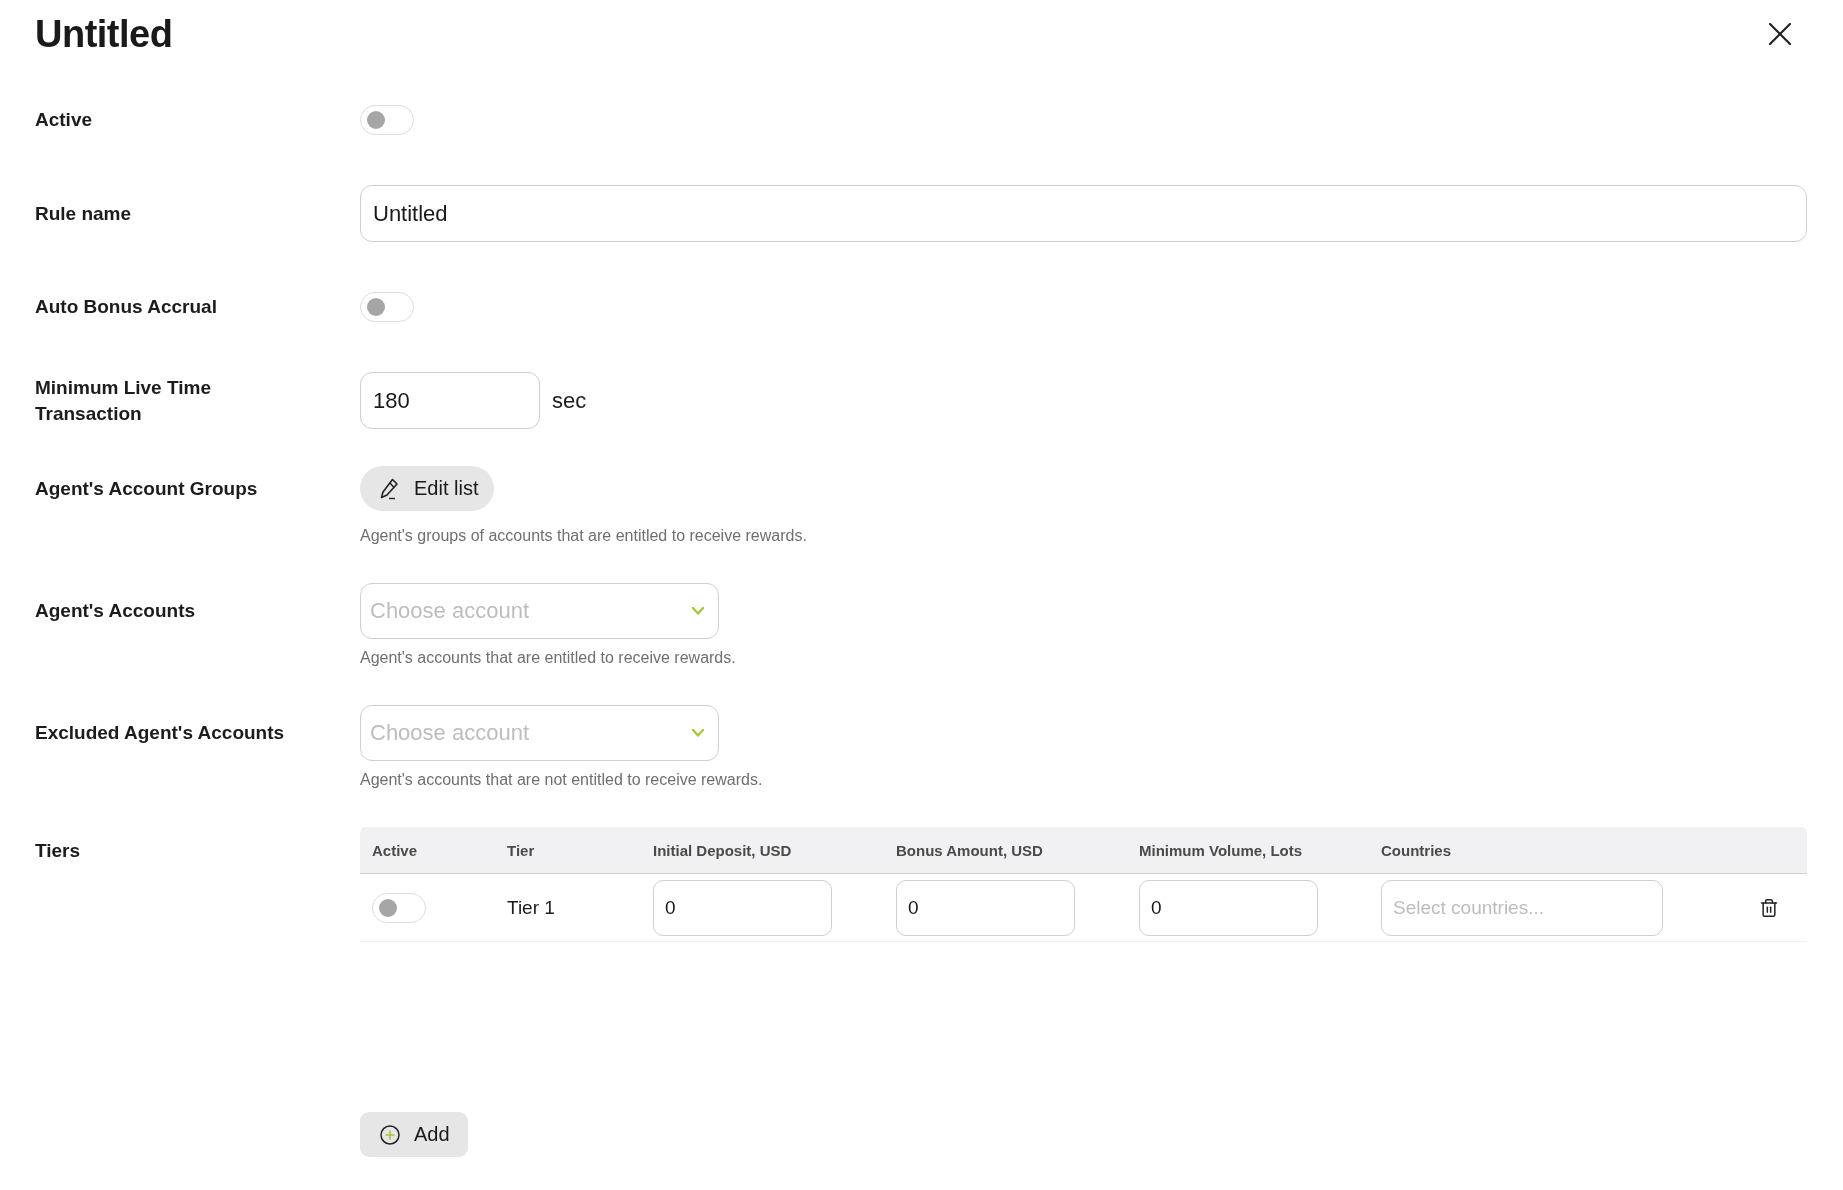  I want to click on text-input: Untitled, so click(1083, 213).